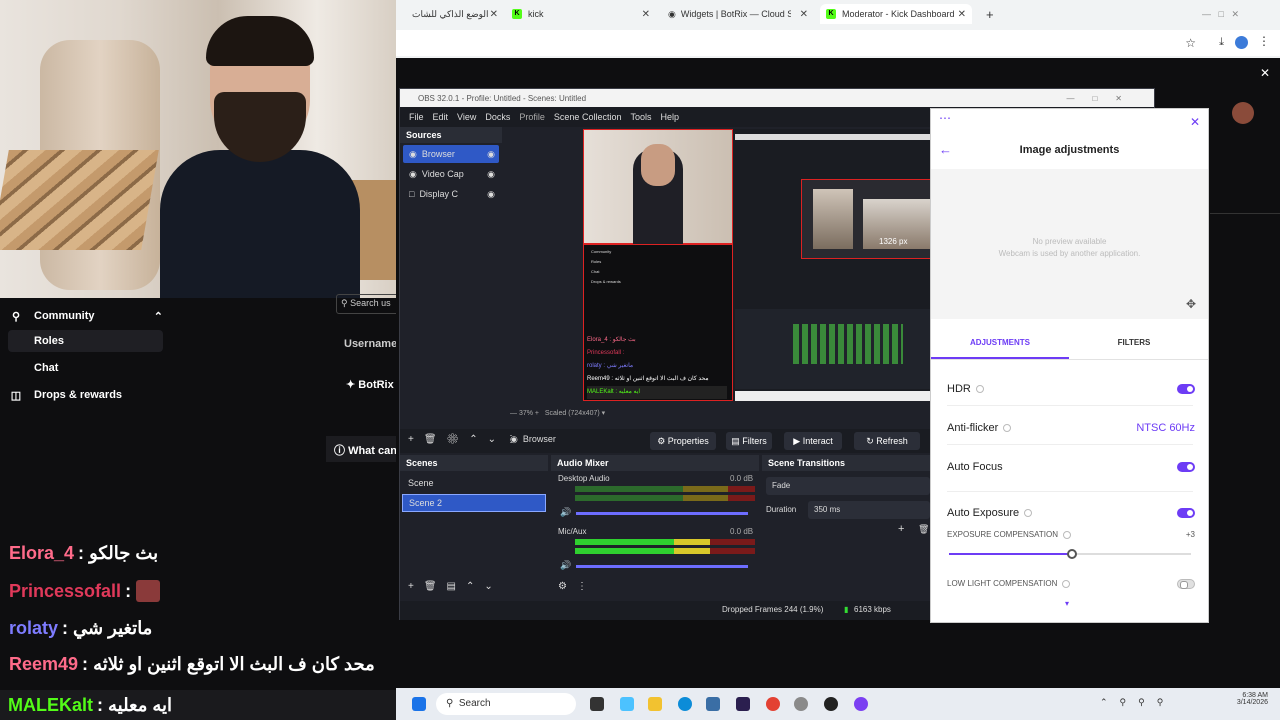 The image size is (1280, 720). I want to click on store-icon, so click(713, 704).